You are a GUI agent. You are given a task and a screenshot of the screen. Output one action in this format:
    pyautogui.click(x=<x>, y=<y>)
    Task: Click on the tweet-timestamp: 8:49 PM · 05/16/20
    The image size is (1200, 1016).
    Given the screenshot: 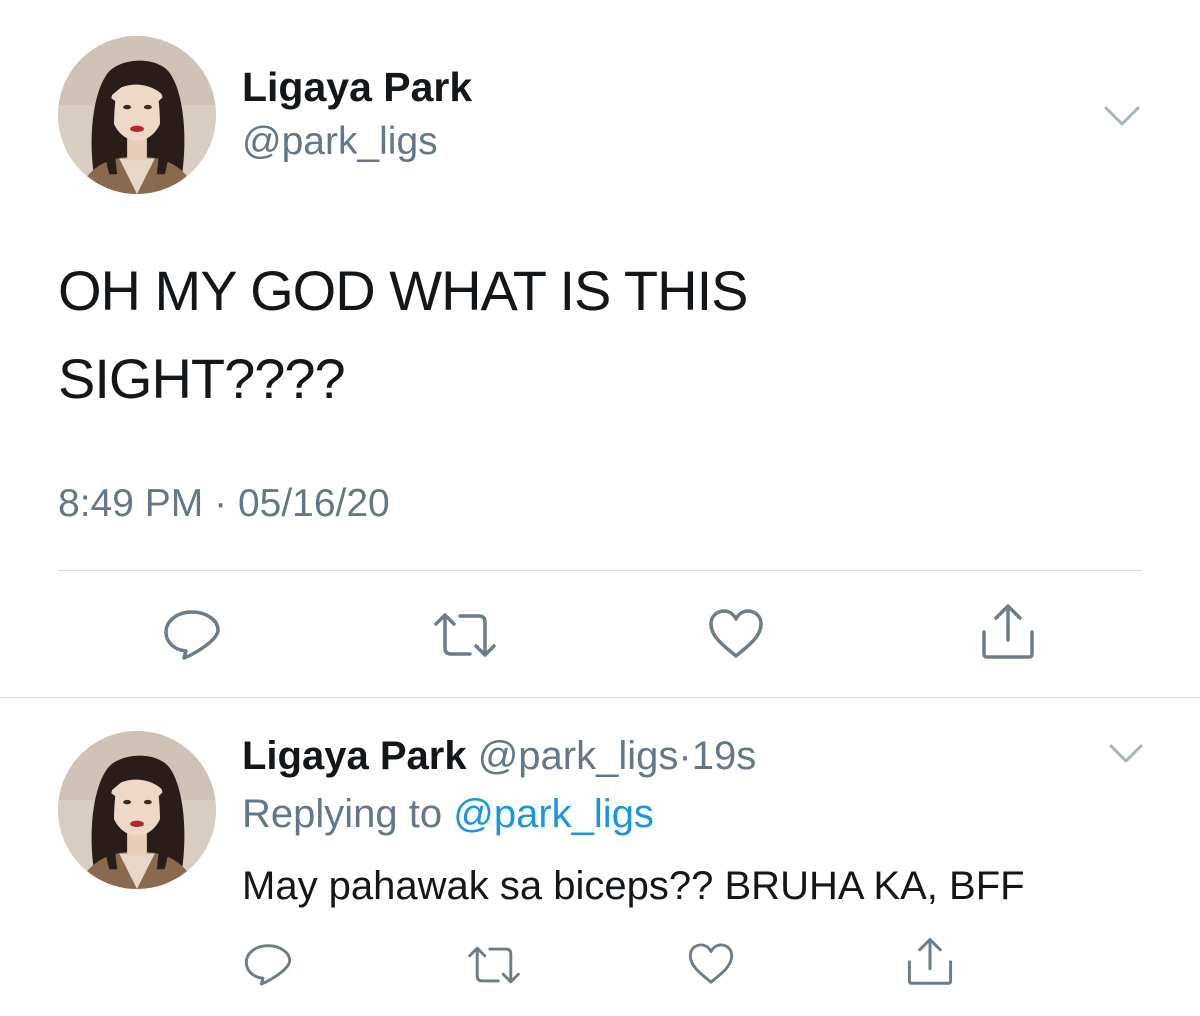 What is the action you would take?
    pyautogui.click(x=224, y=504)
    